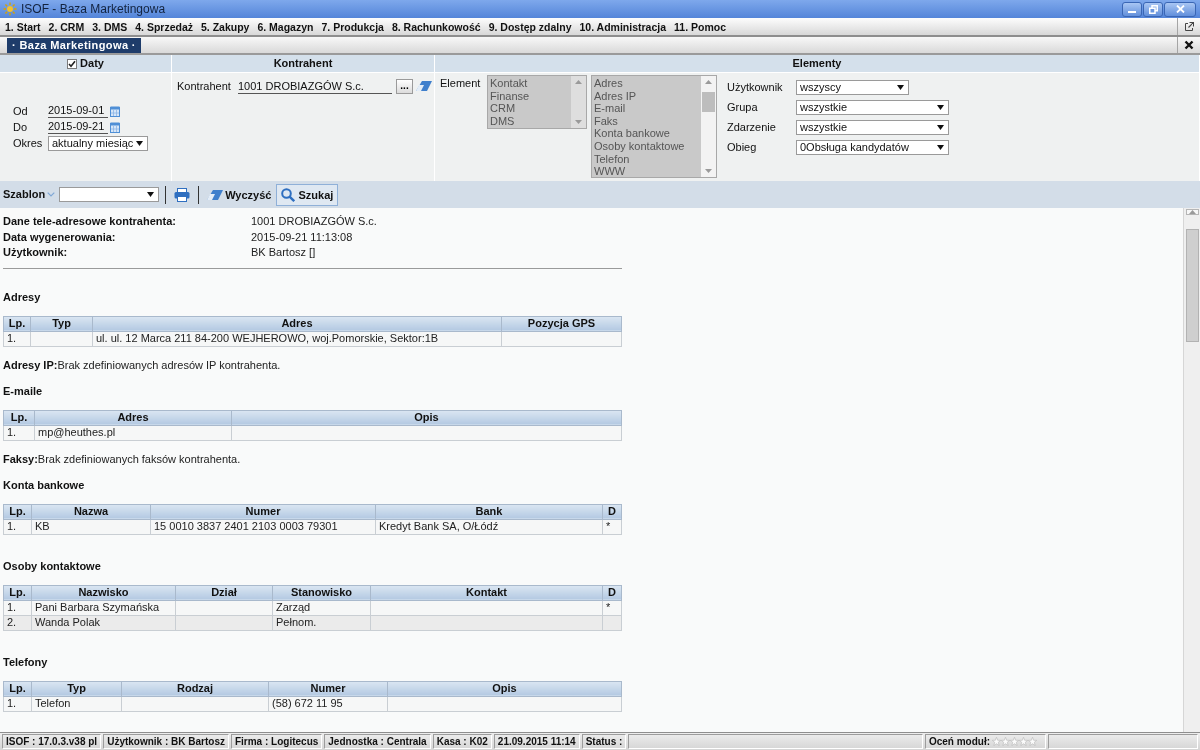  Describe the element at coordinates (303, 63) in the screenshot. I see `section-title: Kontrahent` at that location.